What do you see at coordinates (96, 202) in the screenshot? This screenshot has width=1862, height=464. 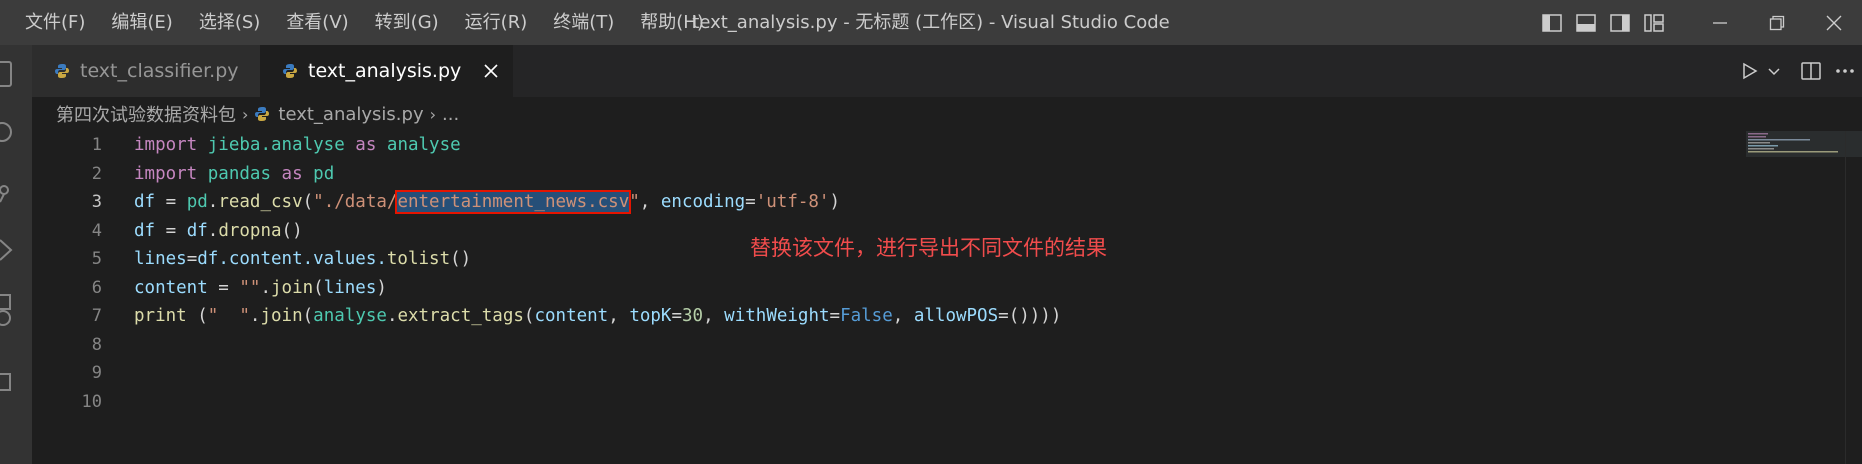 I see `line-number-current: 3` at bounding box center [96, 202].